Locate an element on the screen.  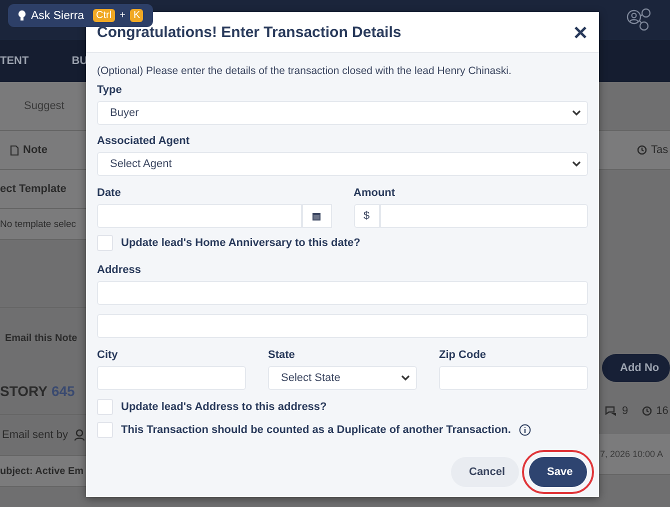
lightbulb-icon is located at coordinates (22, 16).